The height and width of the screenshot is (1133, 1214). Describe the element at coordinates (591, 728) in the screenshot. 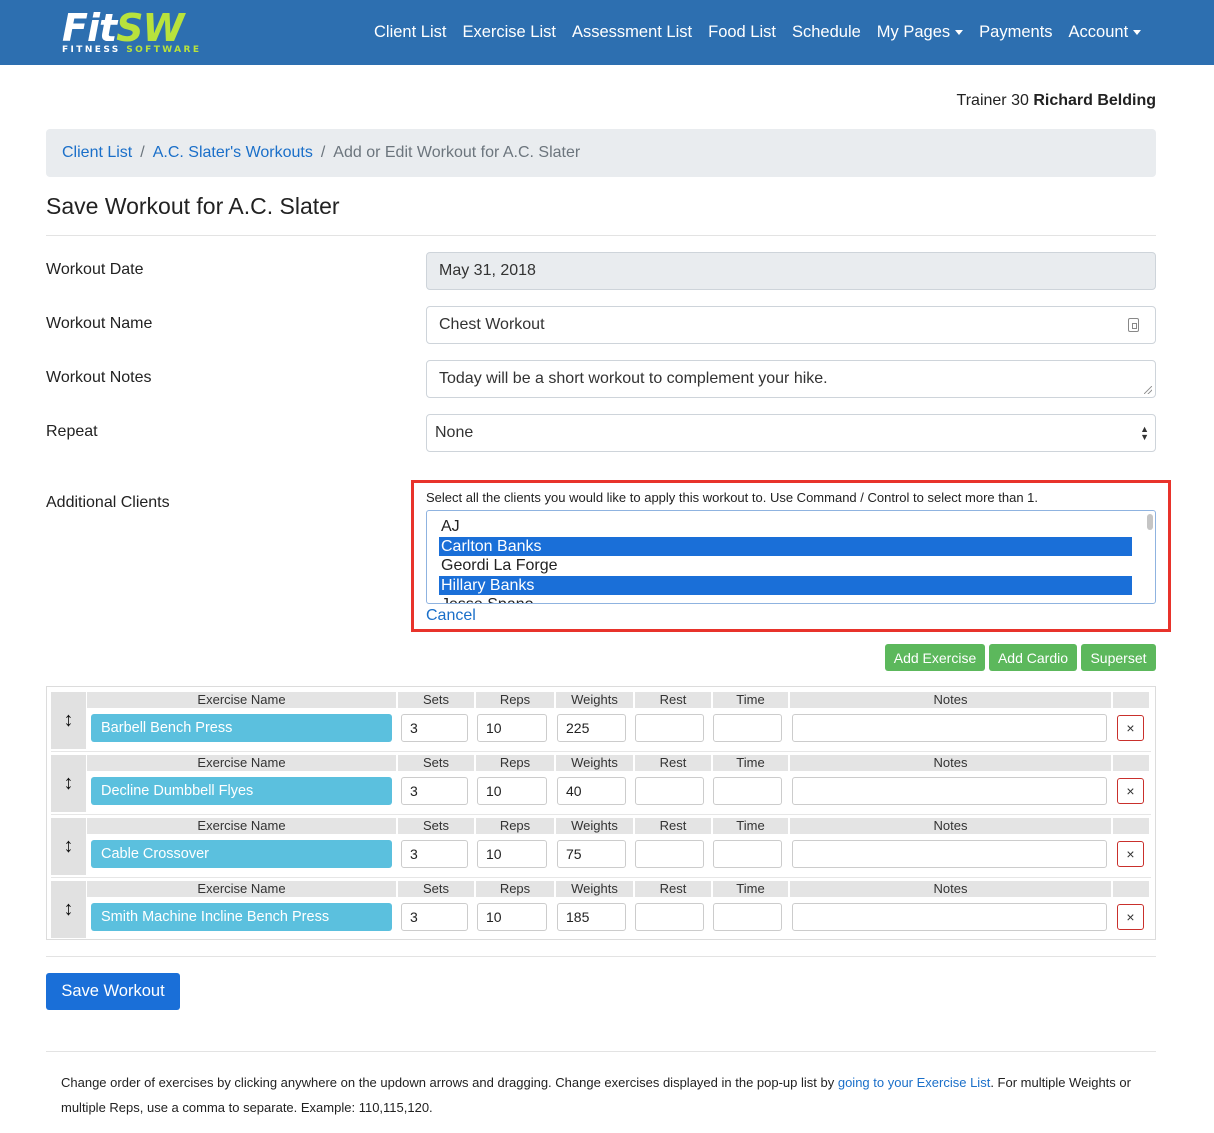

I see `weights-input: 225` at that location.